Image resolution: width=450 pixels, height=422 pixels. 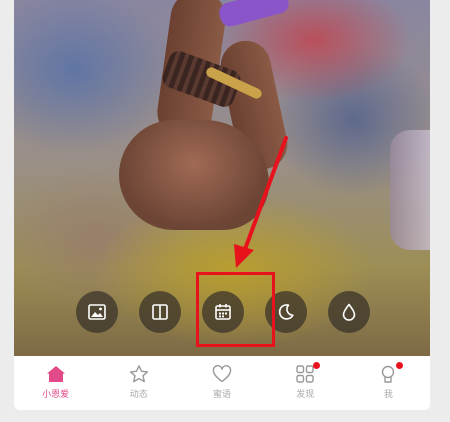 What do you see at coordinates (305, 383) in the screenshot?
I see `tab-discover: 发现` at bounding box center [305, 383].